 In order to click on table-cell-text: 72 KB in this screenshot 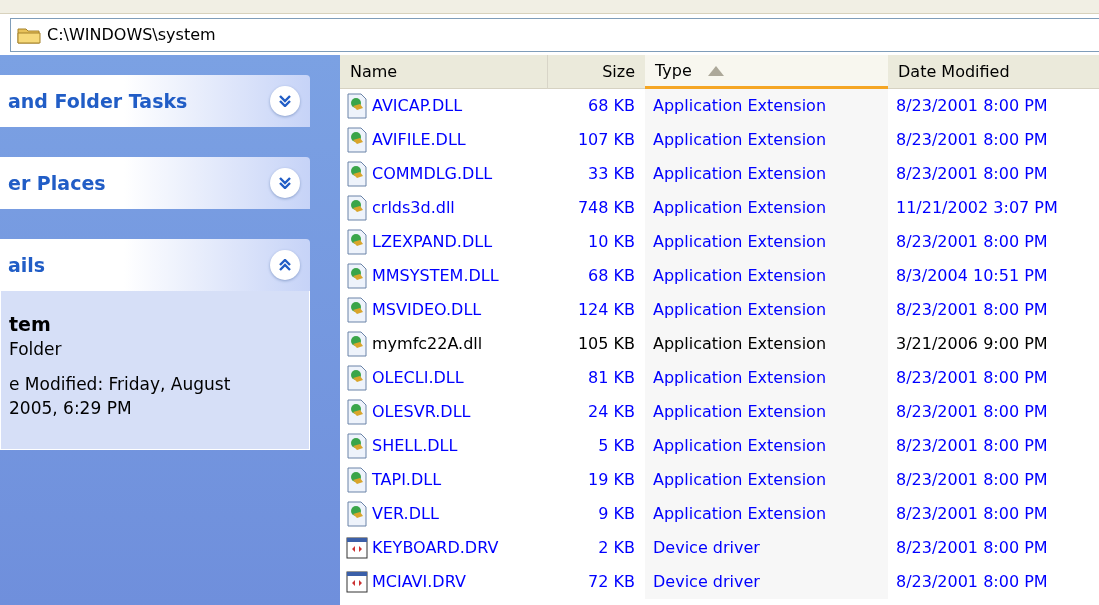, I will do `click(611, 582)`.